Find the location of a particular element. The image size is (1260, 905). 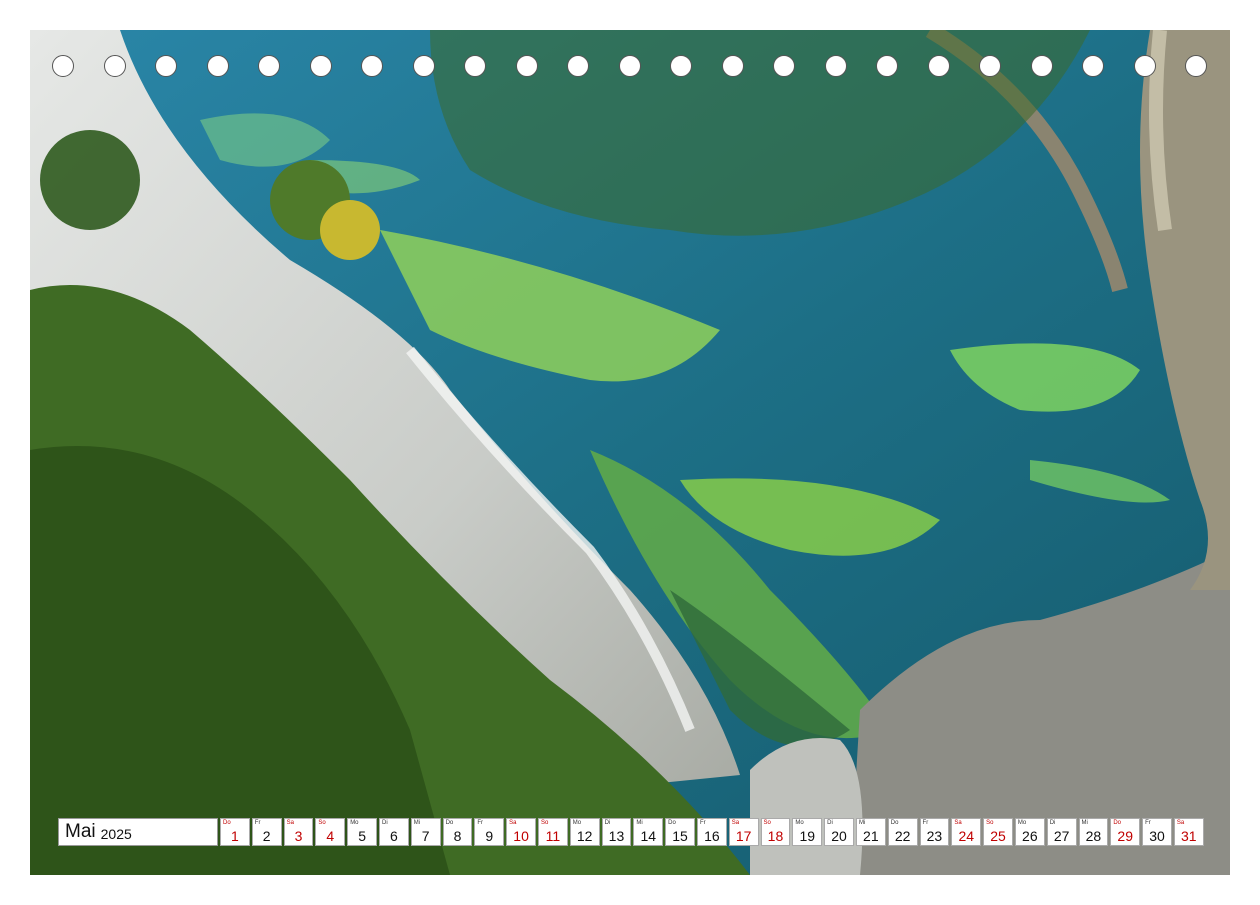

day-cell: Mo 5 is located at coordinates (362, 832).